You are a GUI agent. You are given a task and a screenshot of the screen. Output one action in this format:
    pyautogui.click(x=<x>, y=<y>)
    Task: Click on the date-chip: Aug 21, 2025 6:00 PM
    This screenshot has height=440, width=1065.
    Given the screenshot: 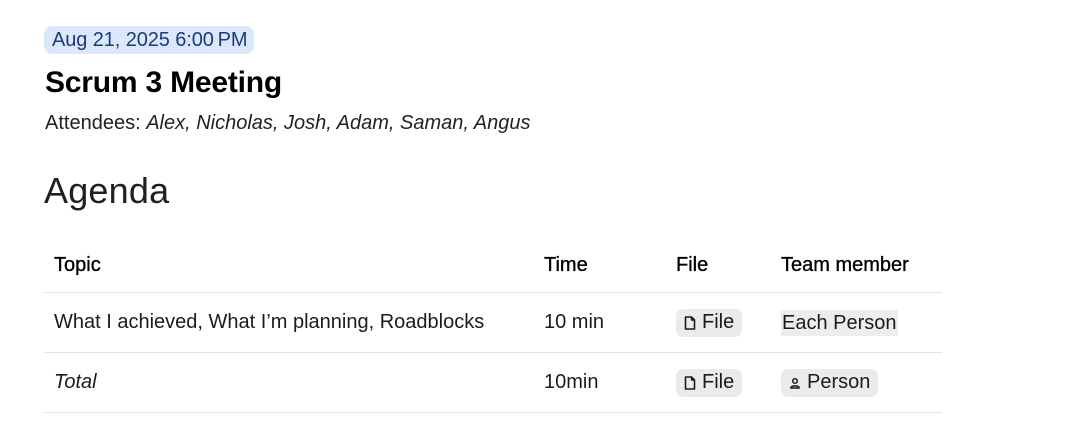 What is the action you would take?
    pyautogui.click(x=149, y=40)
    